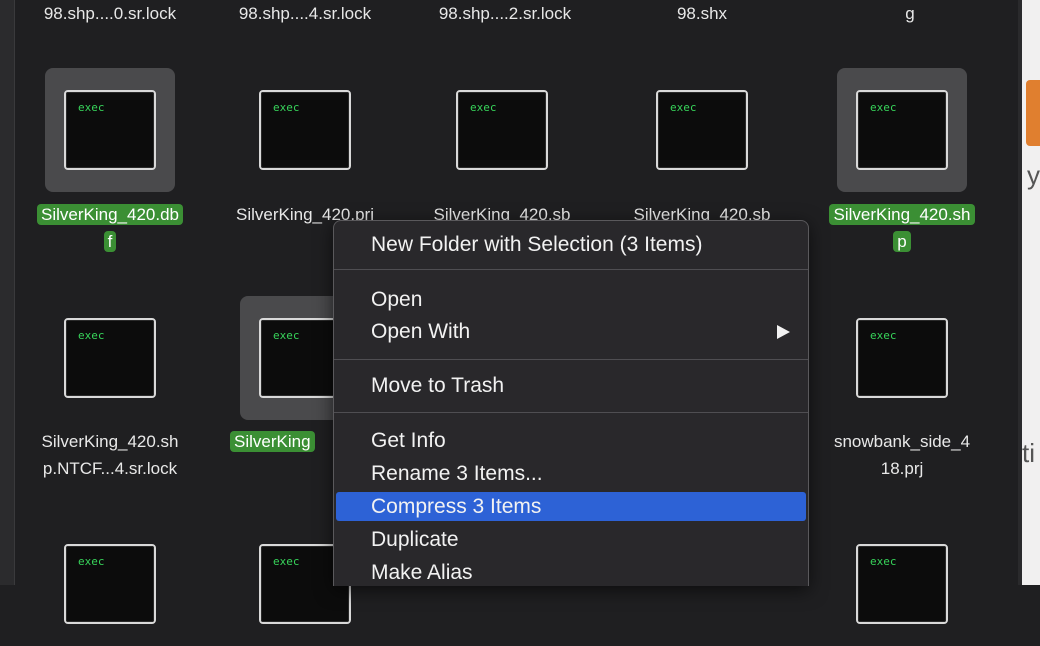  Describe the element at coordinates (902, 242) in the screenshot. I see `file-label-selected-line2: p` at that location.